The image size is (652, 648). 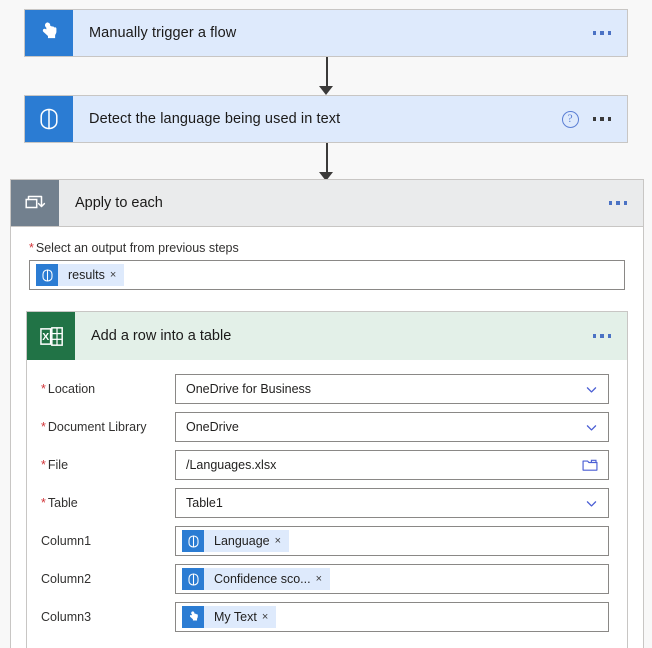 I want to click on scope-input-field: results ×, so click(x=327, y=275).